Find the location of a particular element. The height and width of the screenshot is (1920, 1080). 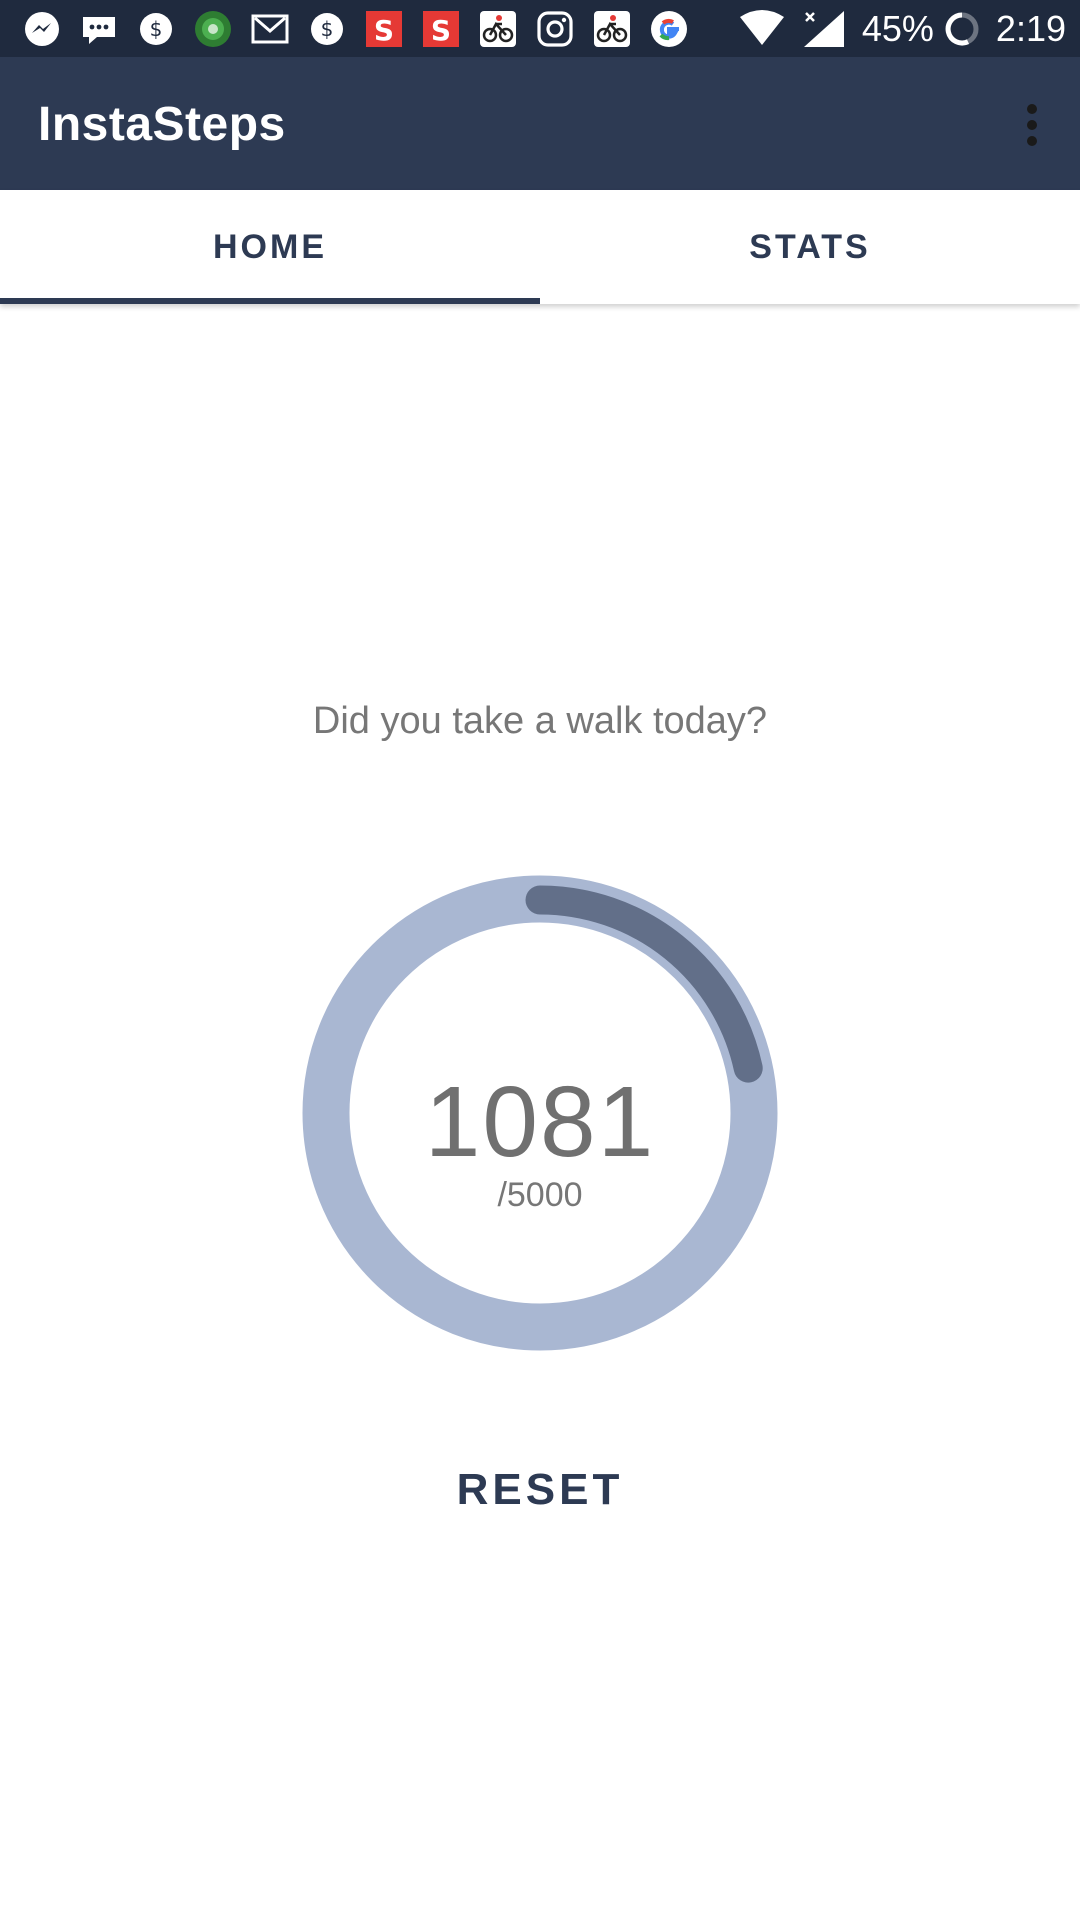

step-count: 1081 is located at coordinates (540, 1122).